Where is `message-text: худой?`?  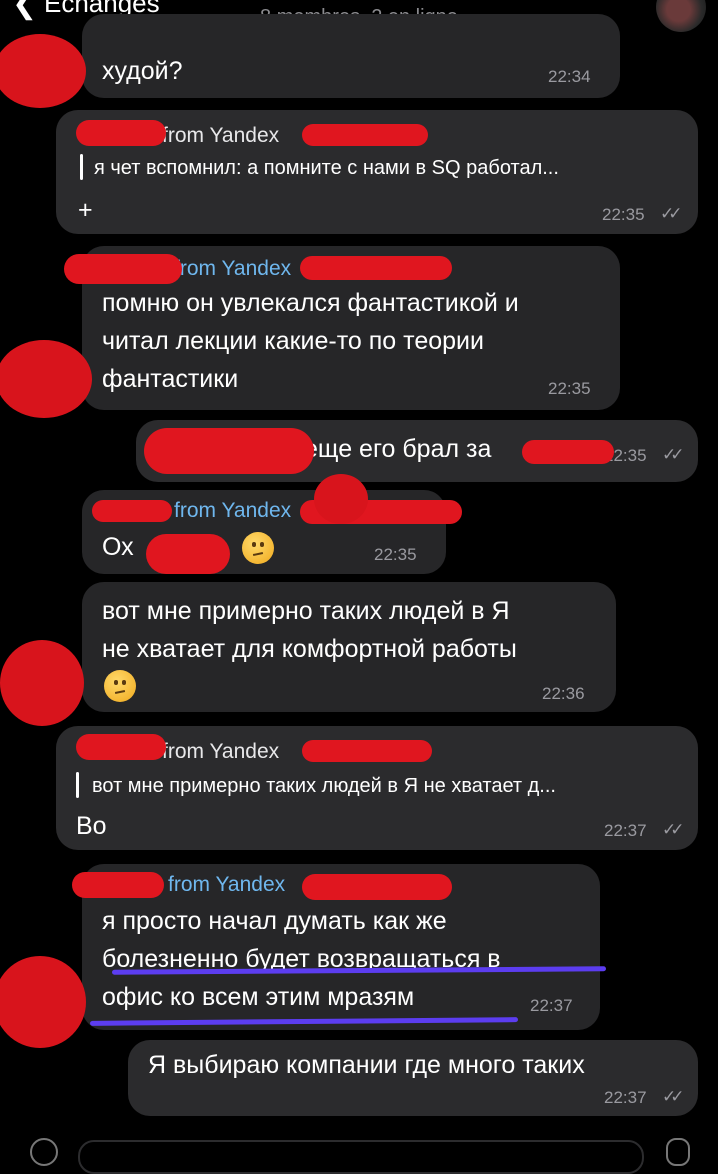 message-text: худой? is located at coordinates (142, 71).